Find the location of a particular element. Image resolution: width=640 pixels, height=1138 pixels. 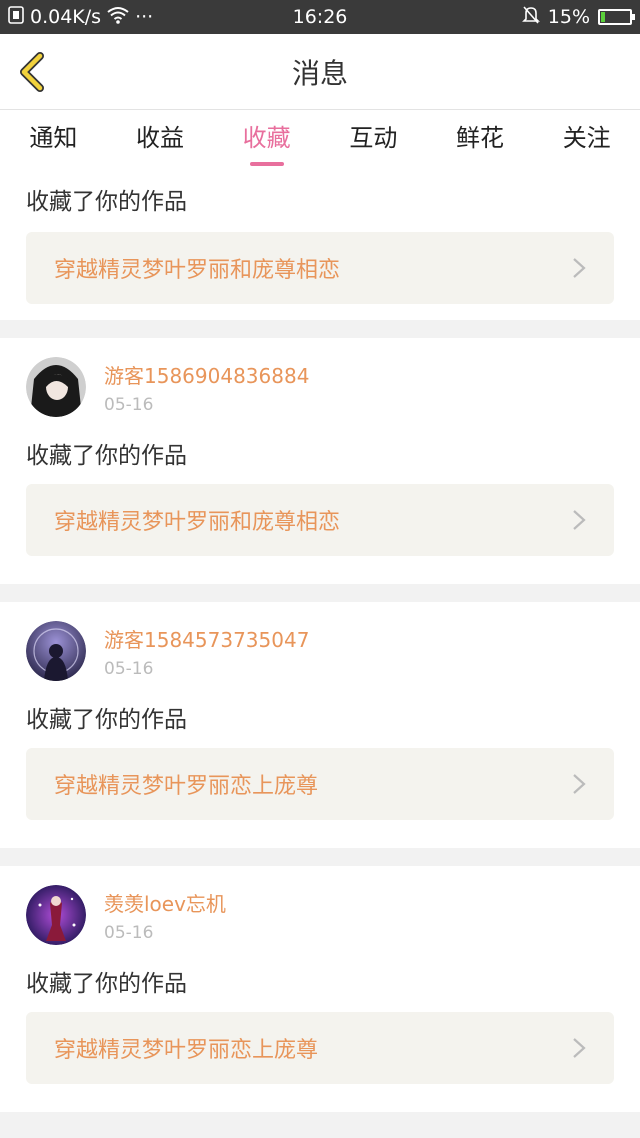

back-button is located at coordinates (34, 72).